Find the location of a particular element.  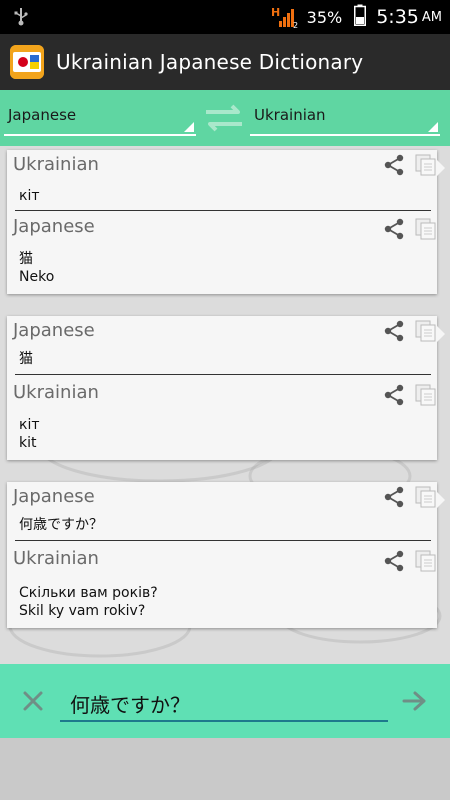

arrow-right-icon is located at coordinates (415, 703).